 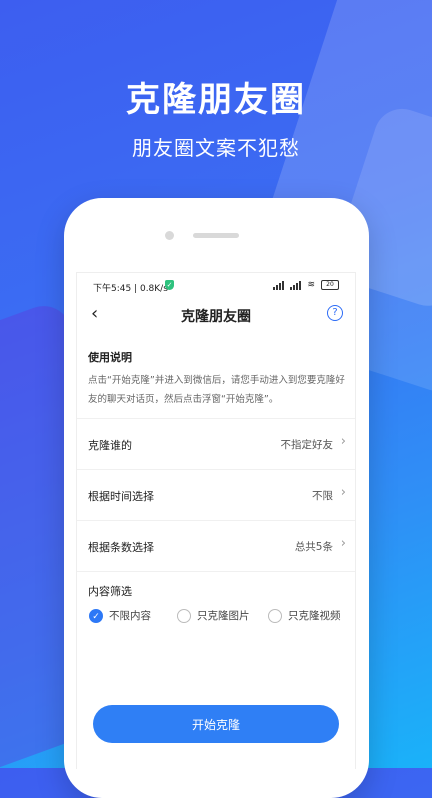 I want to click on speaker-icon, so click(x=216, y=235).